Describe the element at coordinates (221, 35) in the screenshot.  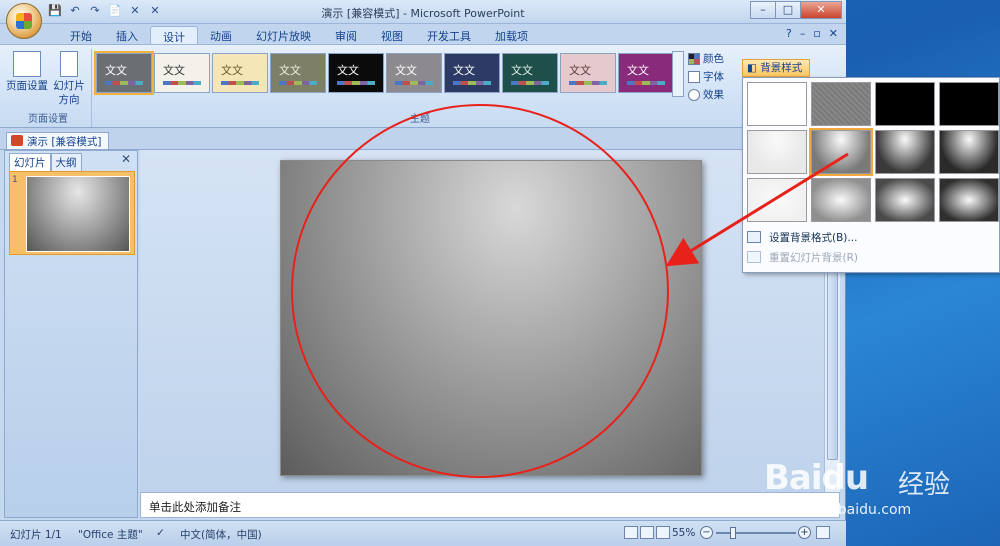
I see `tab-3: 动画` at that location.